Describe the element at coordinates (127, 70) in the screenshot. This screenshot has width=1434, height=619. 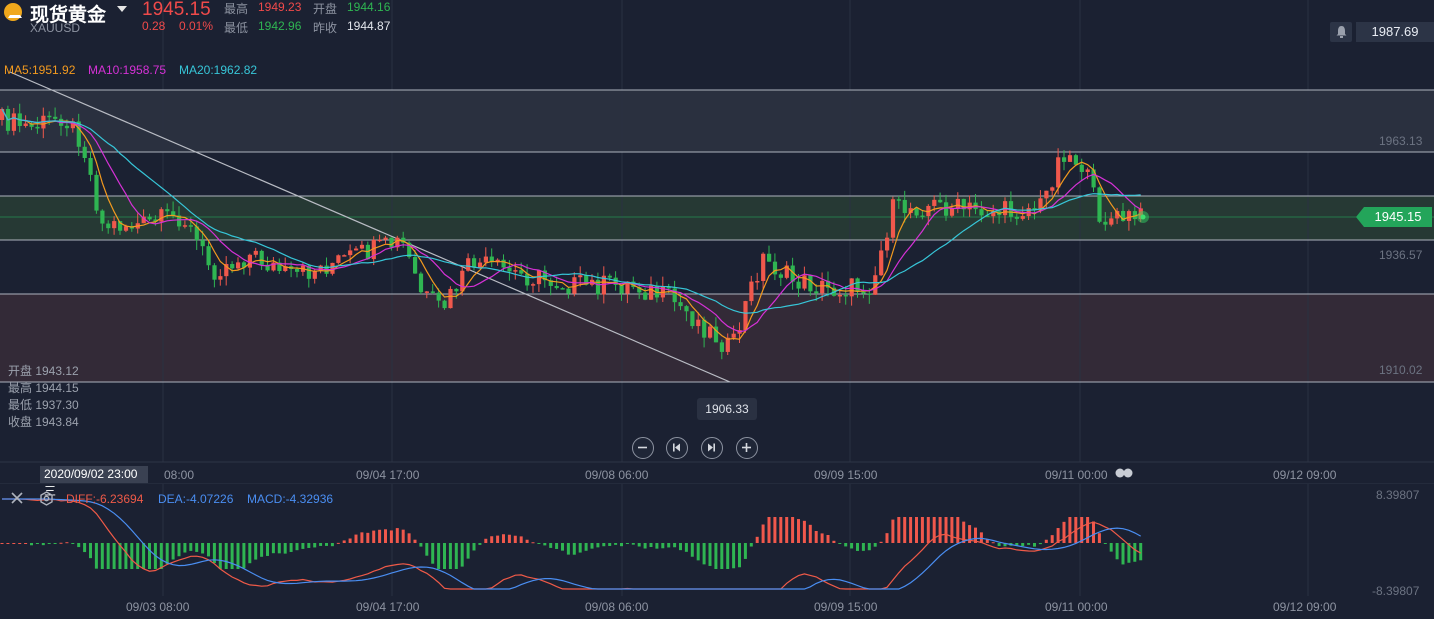
I see `ma10-label: MA10:1958.75` at that location.